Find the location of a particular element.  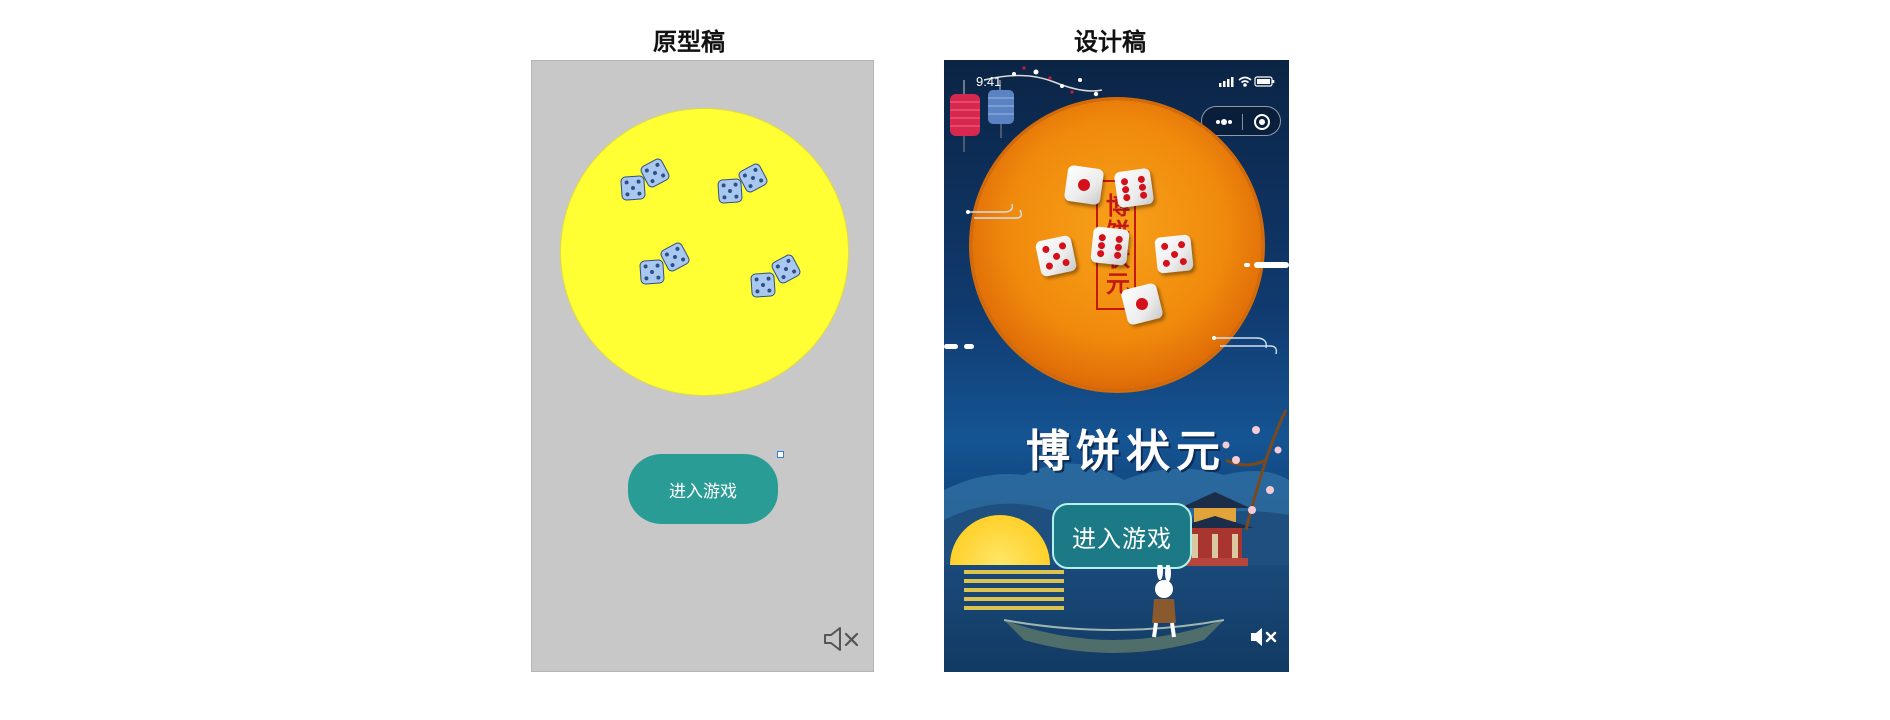

more-dots-icon is located at coordinates (1224, 122).